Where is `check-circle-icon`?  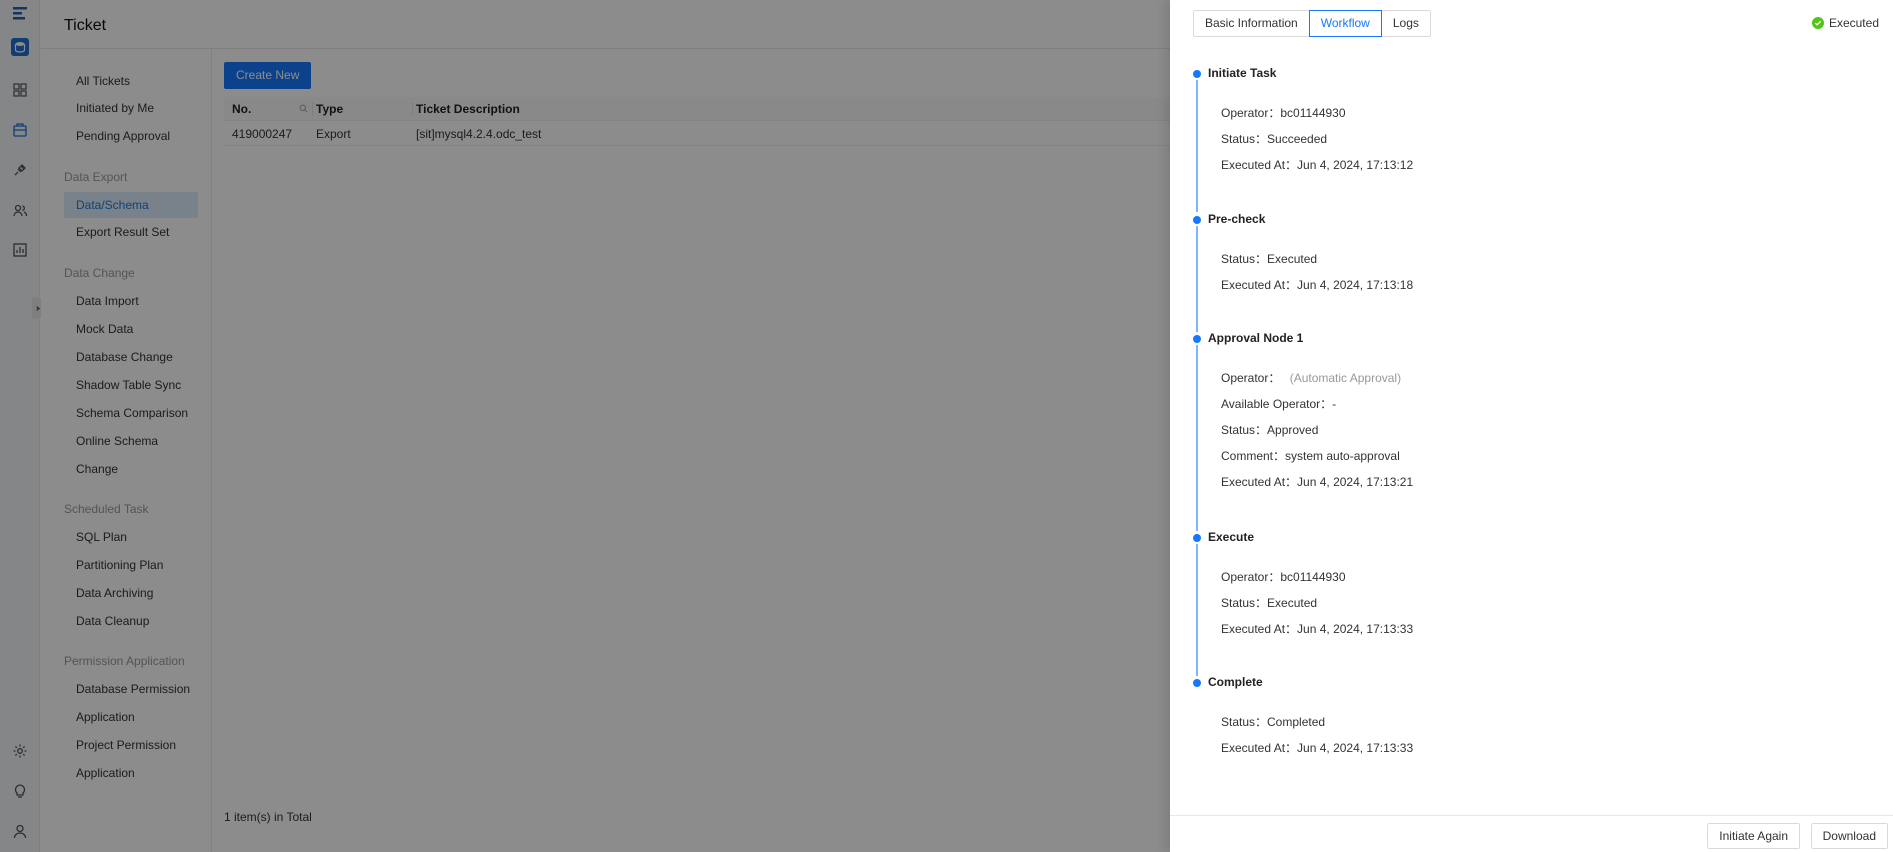 check-circle-icon is located at coordinates (1817, 23).